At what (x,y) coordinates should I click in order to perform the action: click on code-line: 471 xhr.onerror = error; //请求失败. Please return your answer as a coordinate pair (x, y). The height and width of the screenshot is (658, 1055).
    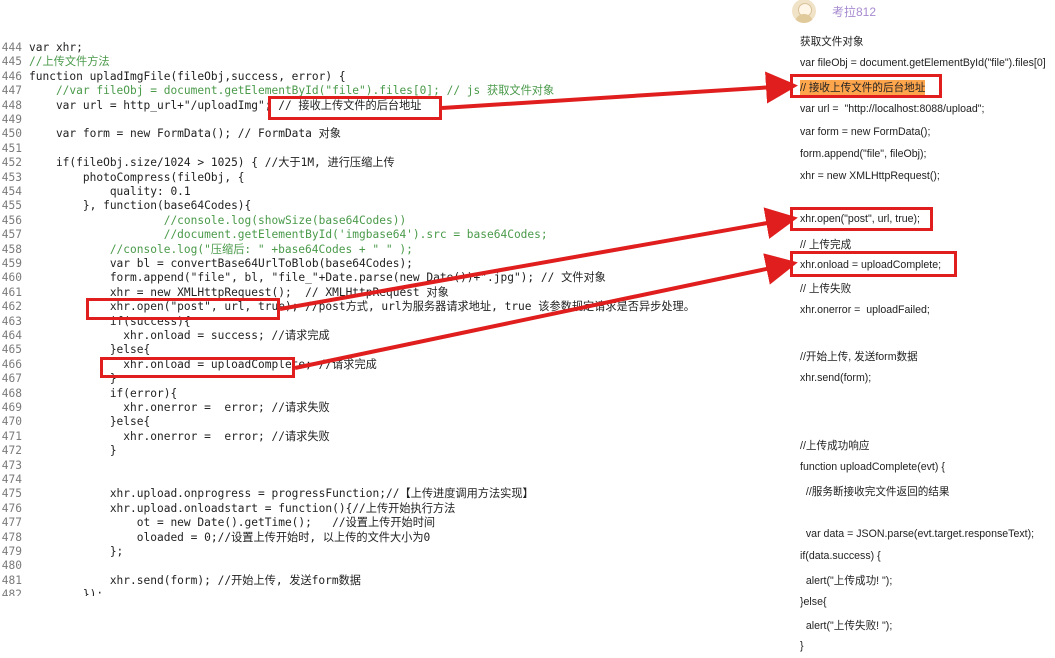
    Looking at the image, I should click on (165, 437).